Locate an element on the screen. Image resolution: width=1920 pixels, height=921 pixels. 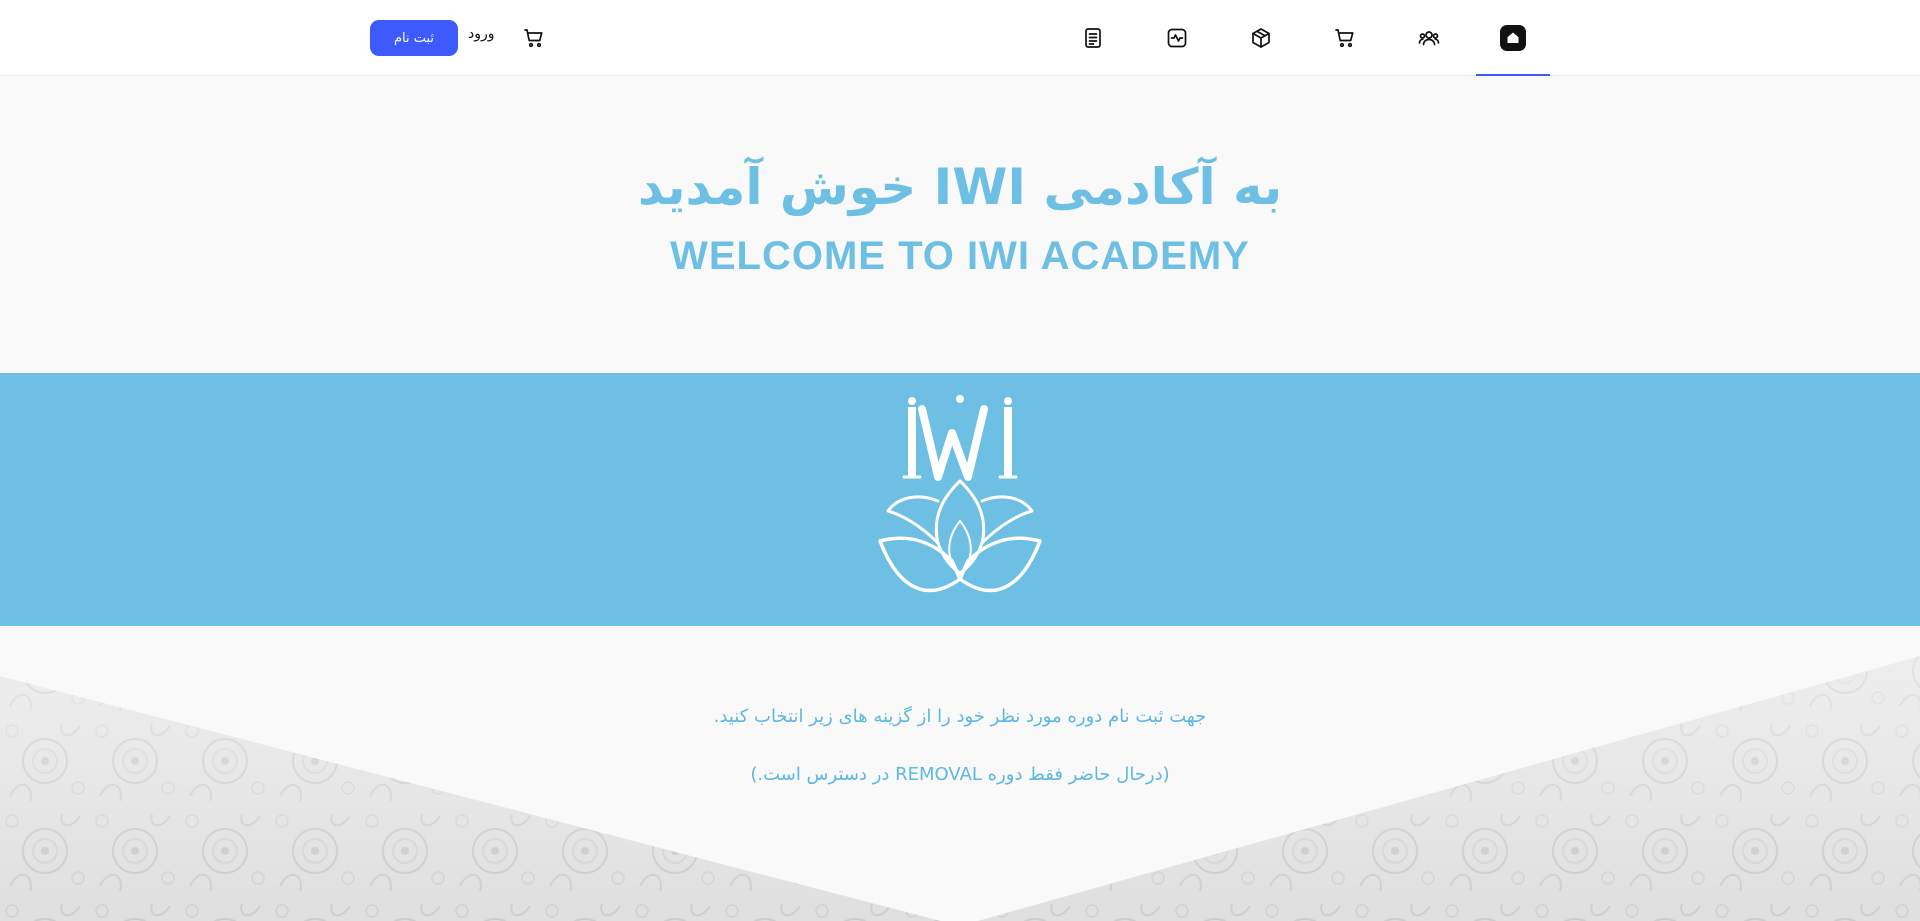
cart-button is located at coordinates (534, 38).